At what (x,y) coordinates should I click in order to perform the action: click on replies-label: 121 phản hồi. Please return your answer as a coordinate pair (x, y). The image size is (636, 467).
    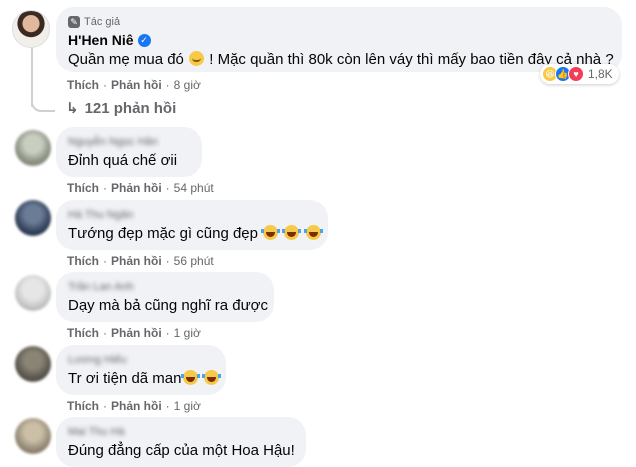
    Looking at the image, I should click on (130, 108).